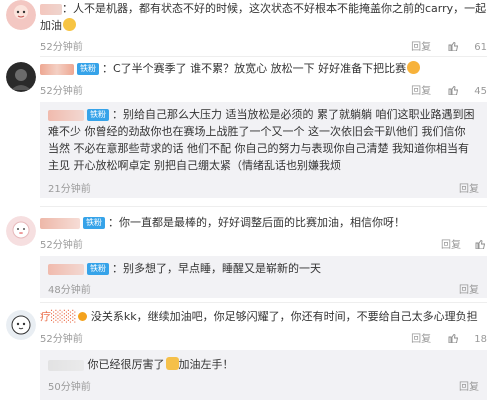  Describe the element at coordinates (263, 45) in the screenshot. I see `comment-meta: 52分钟前 回复 61` at that location.